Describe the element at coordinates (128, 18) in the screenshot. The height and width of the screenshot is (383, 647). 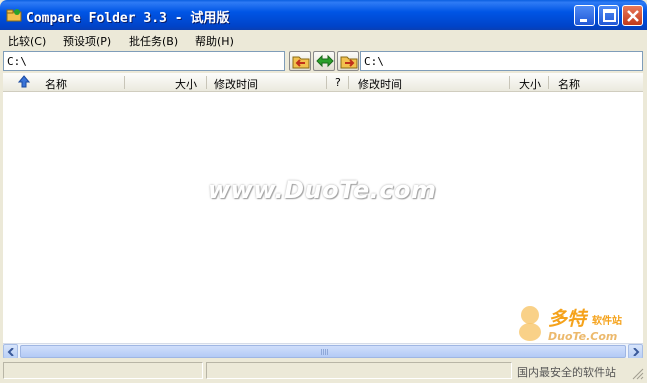
I see `window-title: Compare Folder 3.3 - 试用版` at that location.